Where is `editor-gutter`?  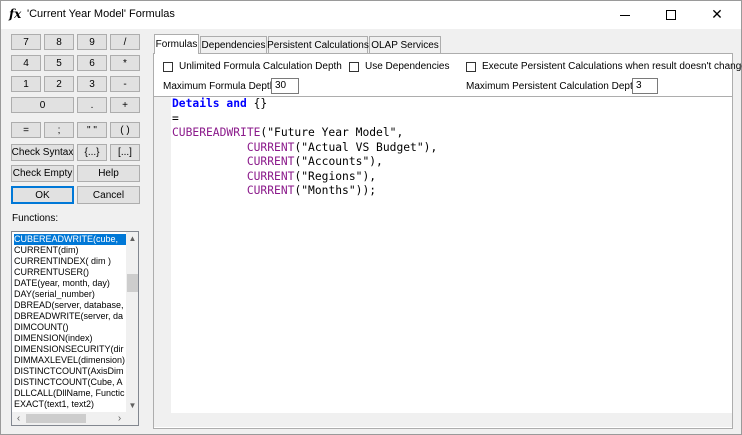
editor-gutter is located at coordinates (162, 255).